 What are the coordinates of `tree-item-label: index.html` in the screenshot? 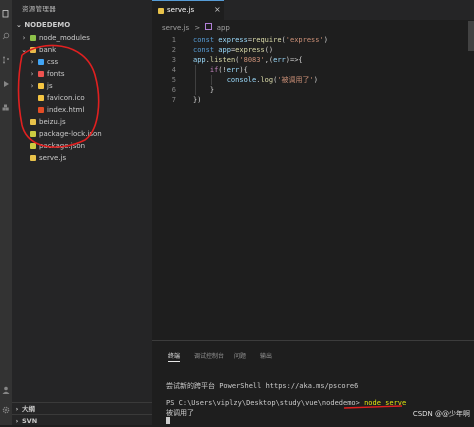 It's located at (66, 110).